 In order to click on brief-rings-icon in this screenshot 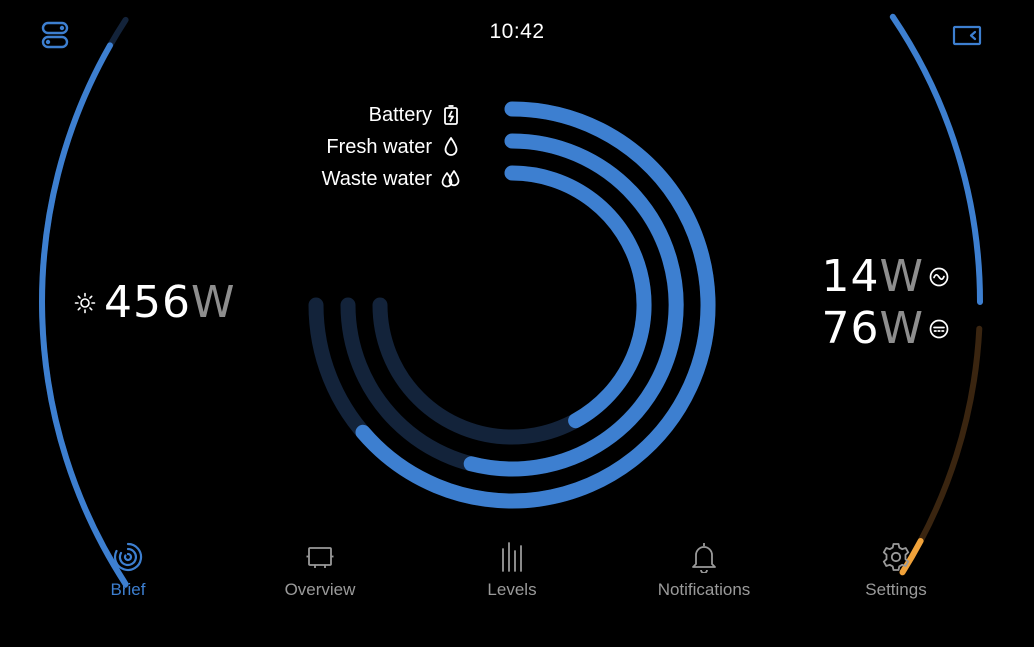, I will do `click(128, 557)`.